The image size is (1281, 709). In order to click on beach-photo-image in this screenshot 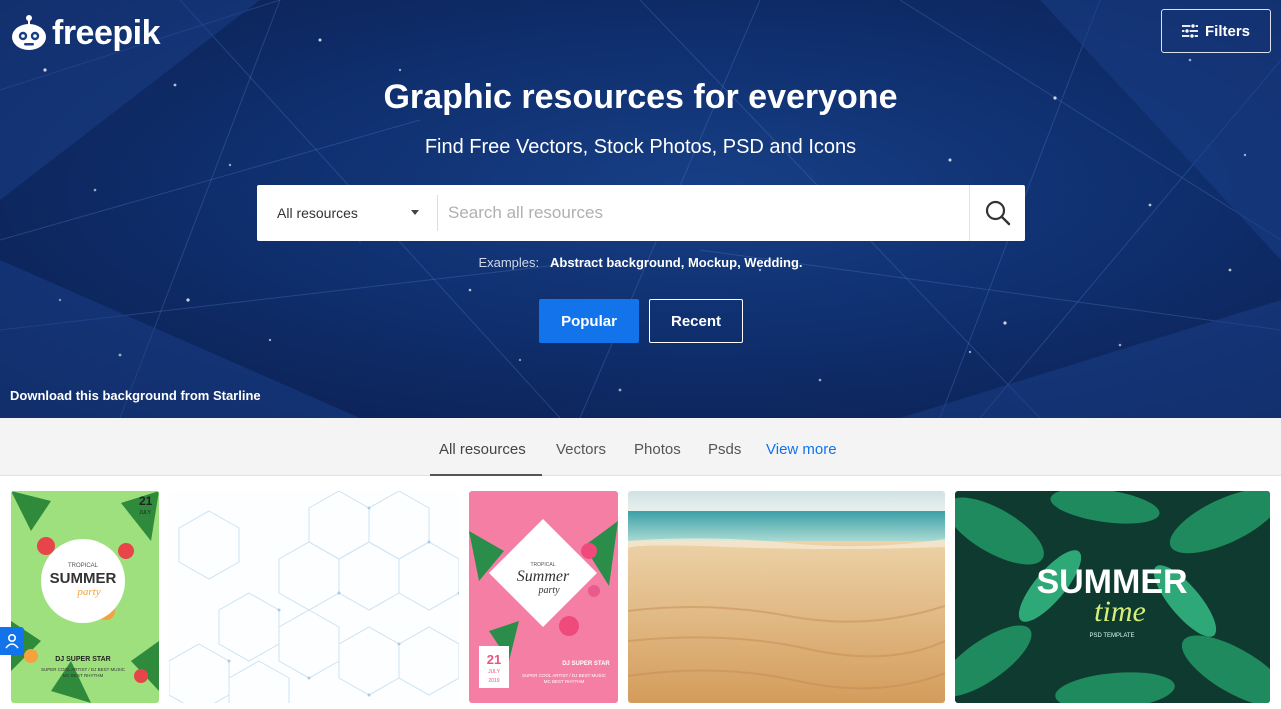, I will do `click(786, 597)`.